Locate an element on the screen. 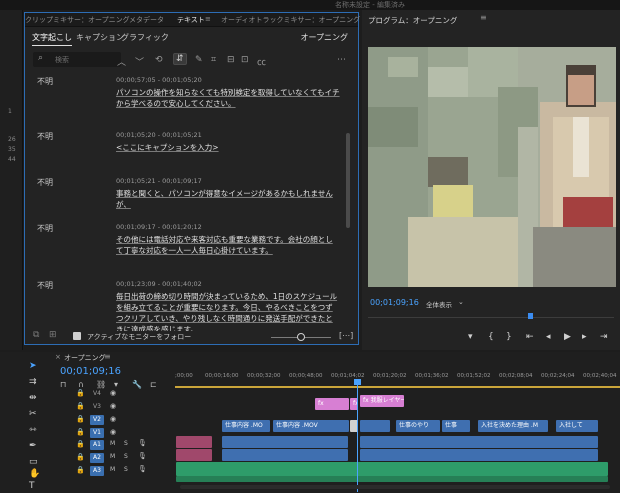 This screenshot has height=493, width=620. track-label: V1 is located at coordinates (97, 433).